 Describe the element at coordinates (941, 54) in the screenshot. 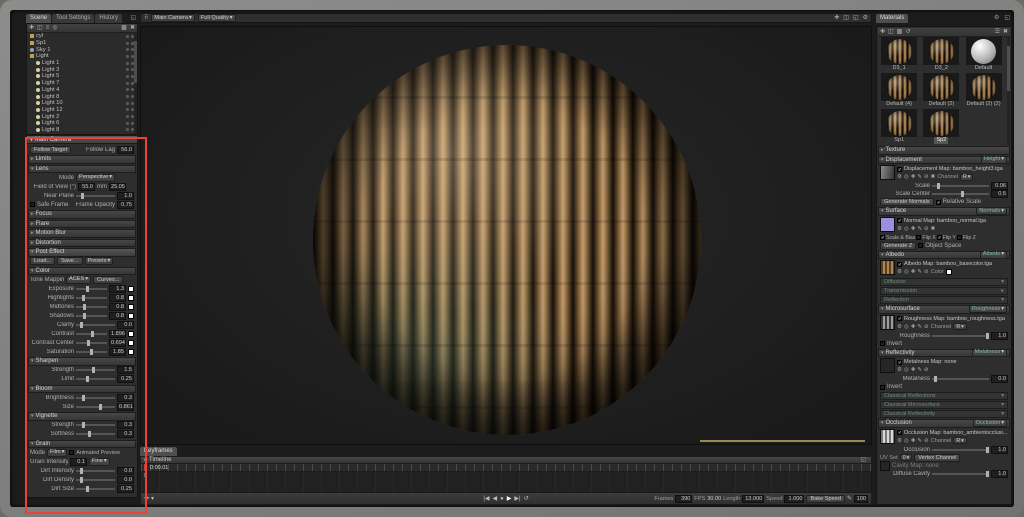

I see `material-thumbnail: D3_2` at that location.